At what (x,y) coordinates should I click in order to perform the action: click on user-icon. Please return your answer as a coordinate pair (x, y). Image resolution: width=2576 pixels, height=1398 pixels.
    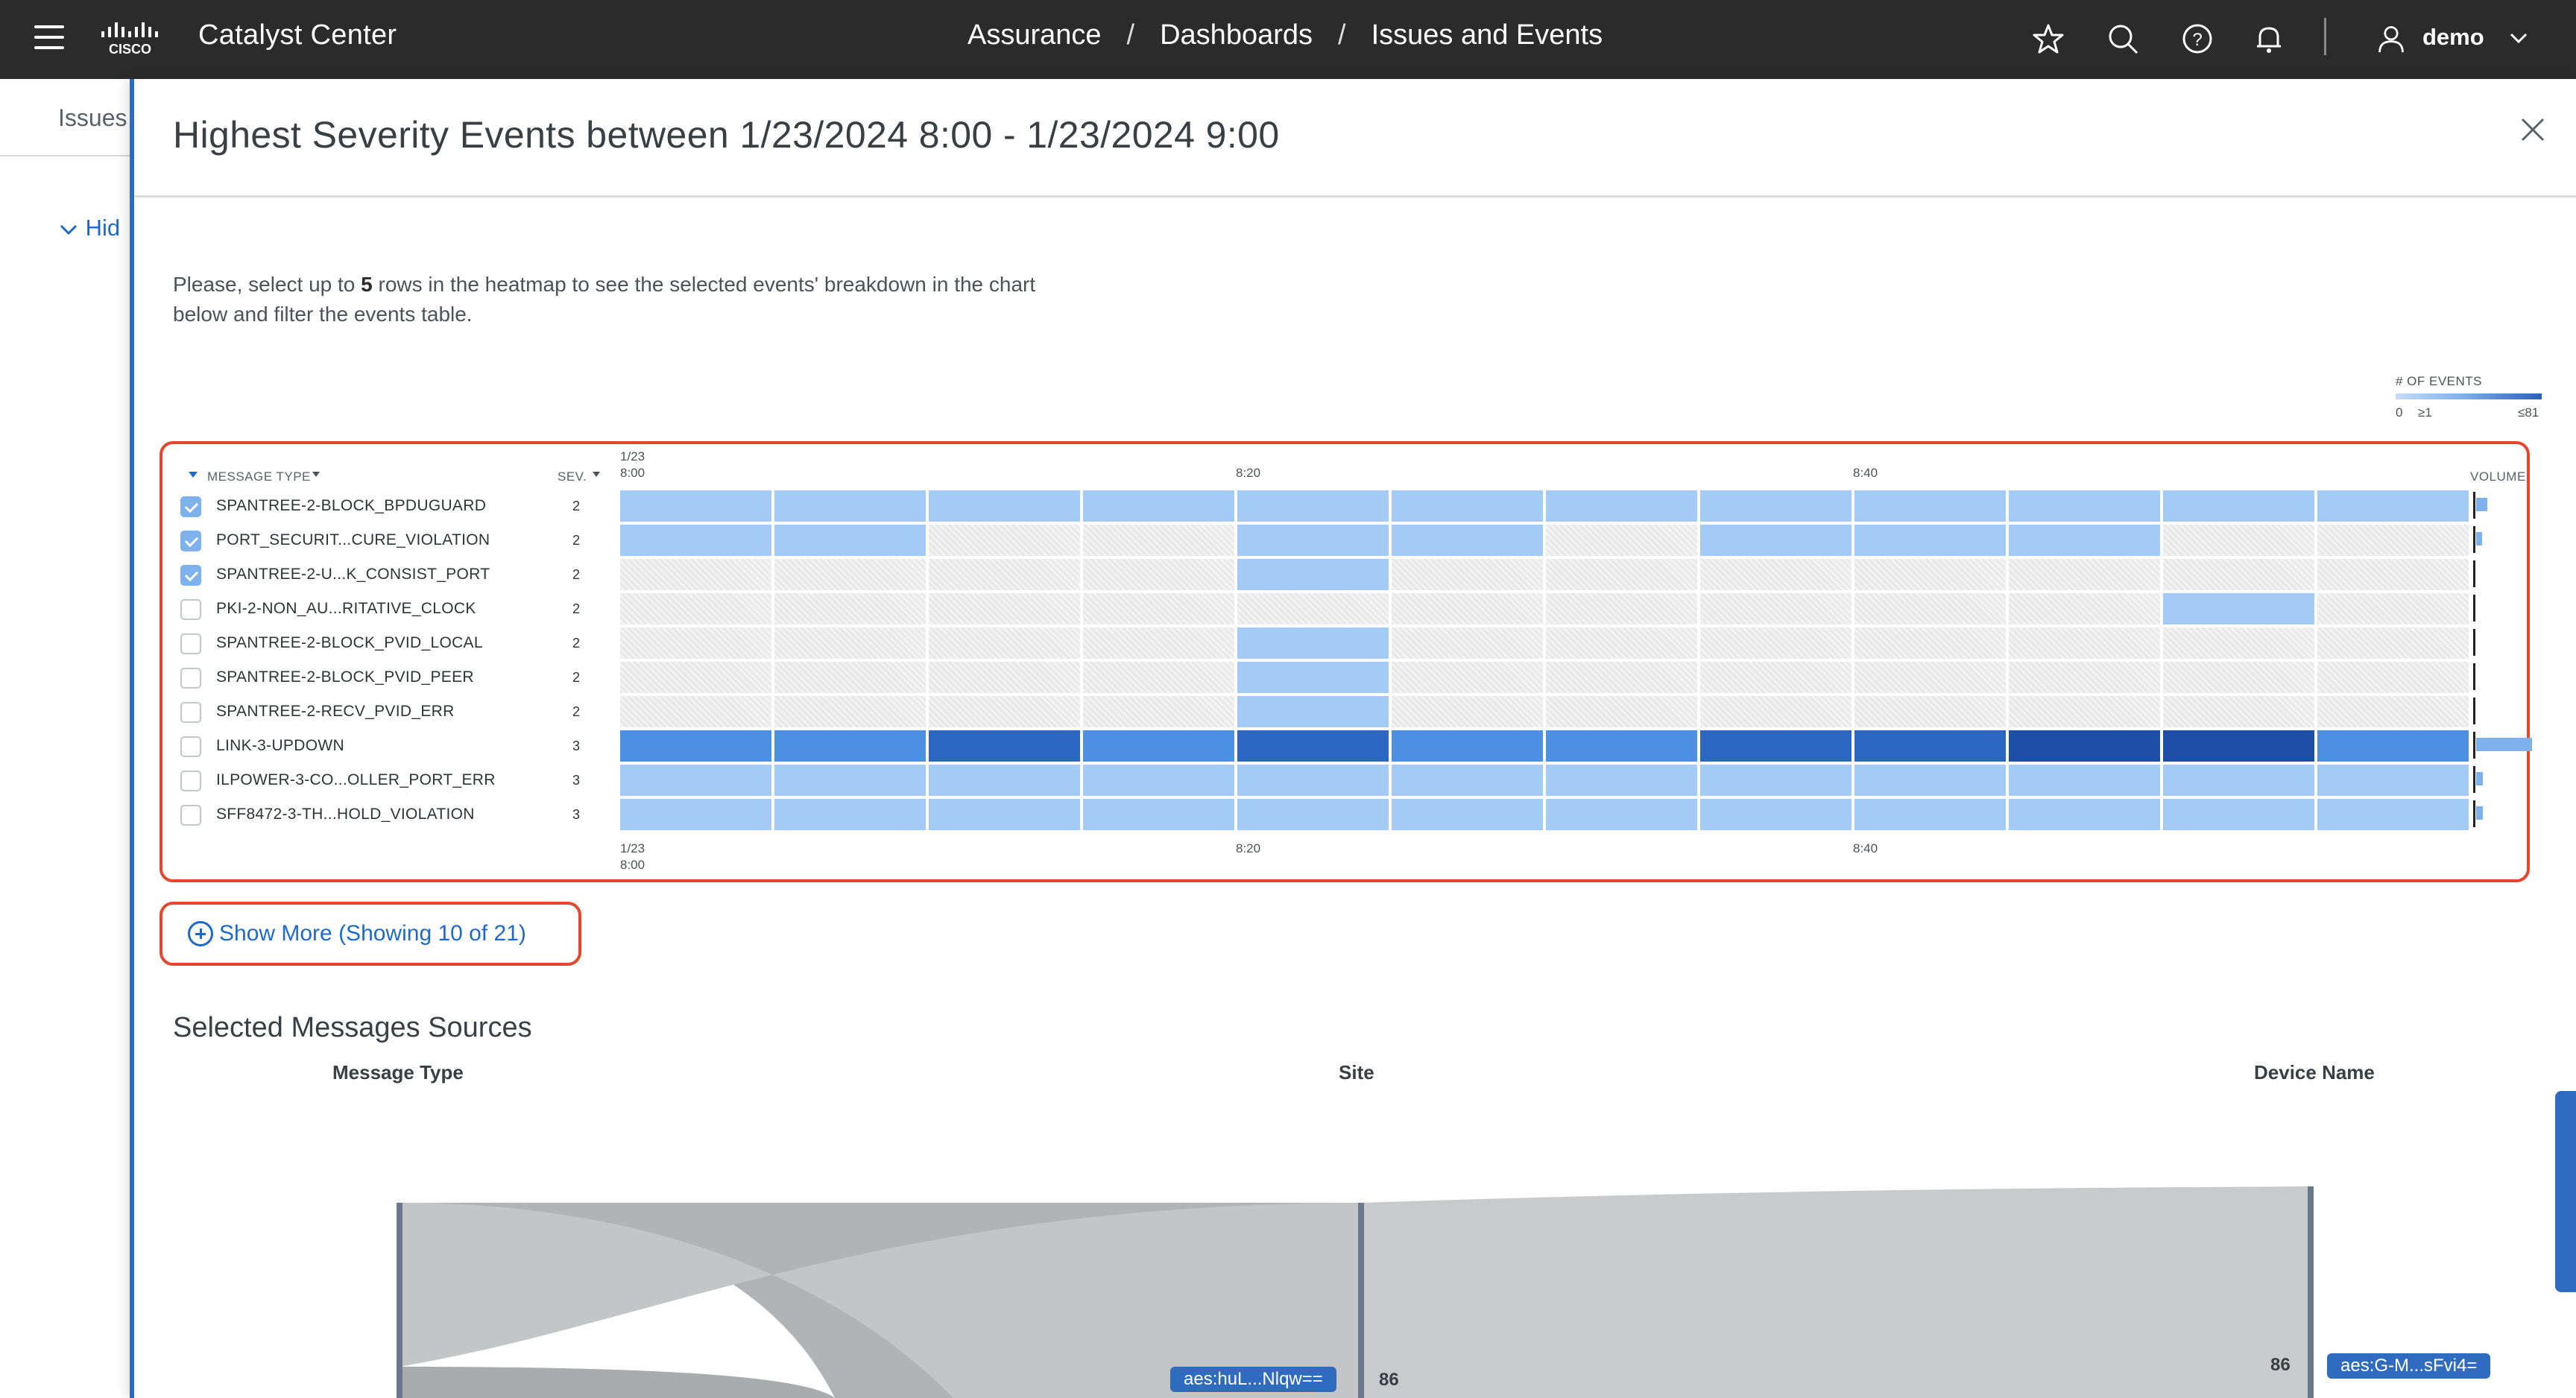
    Looking at the image, I should click on (2391, 38).